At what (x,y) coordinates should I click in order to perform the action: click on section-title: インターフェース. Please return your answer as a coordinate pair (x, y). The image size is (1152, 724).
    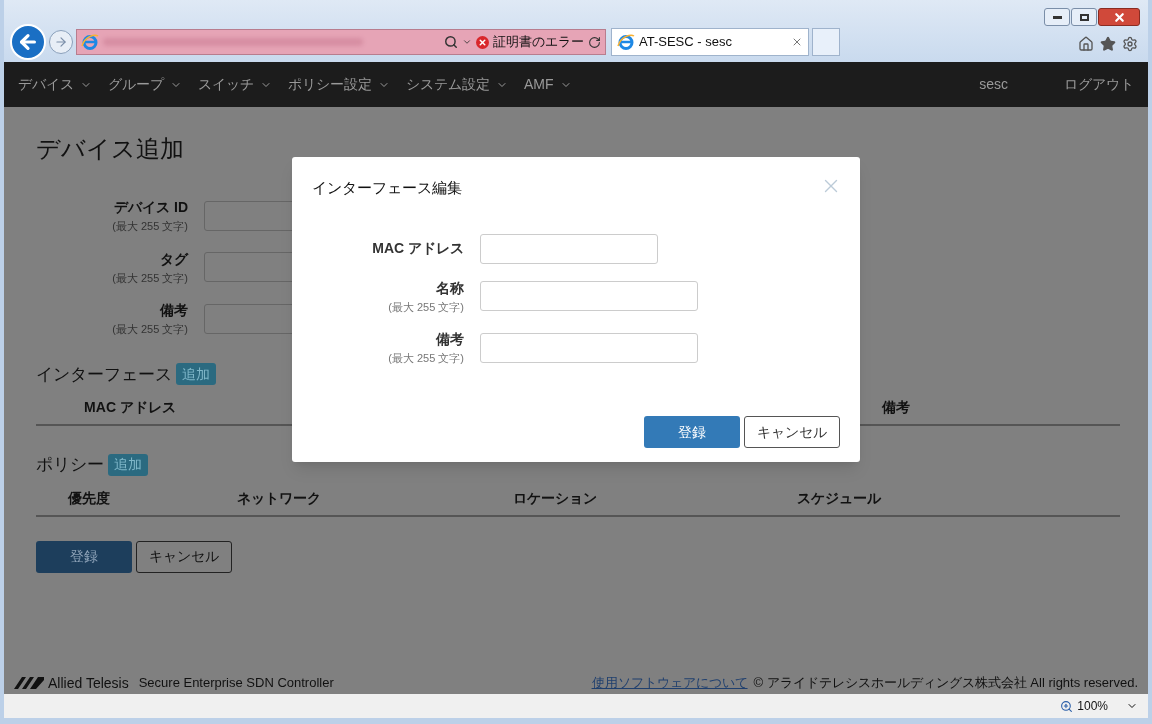
    Looking at the image, I should click on (104, 374).